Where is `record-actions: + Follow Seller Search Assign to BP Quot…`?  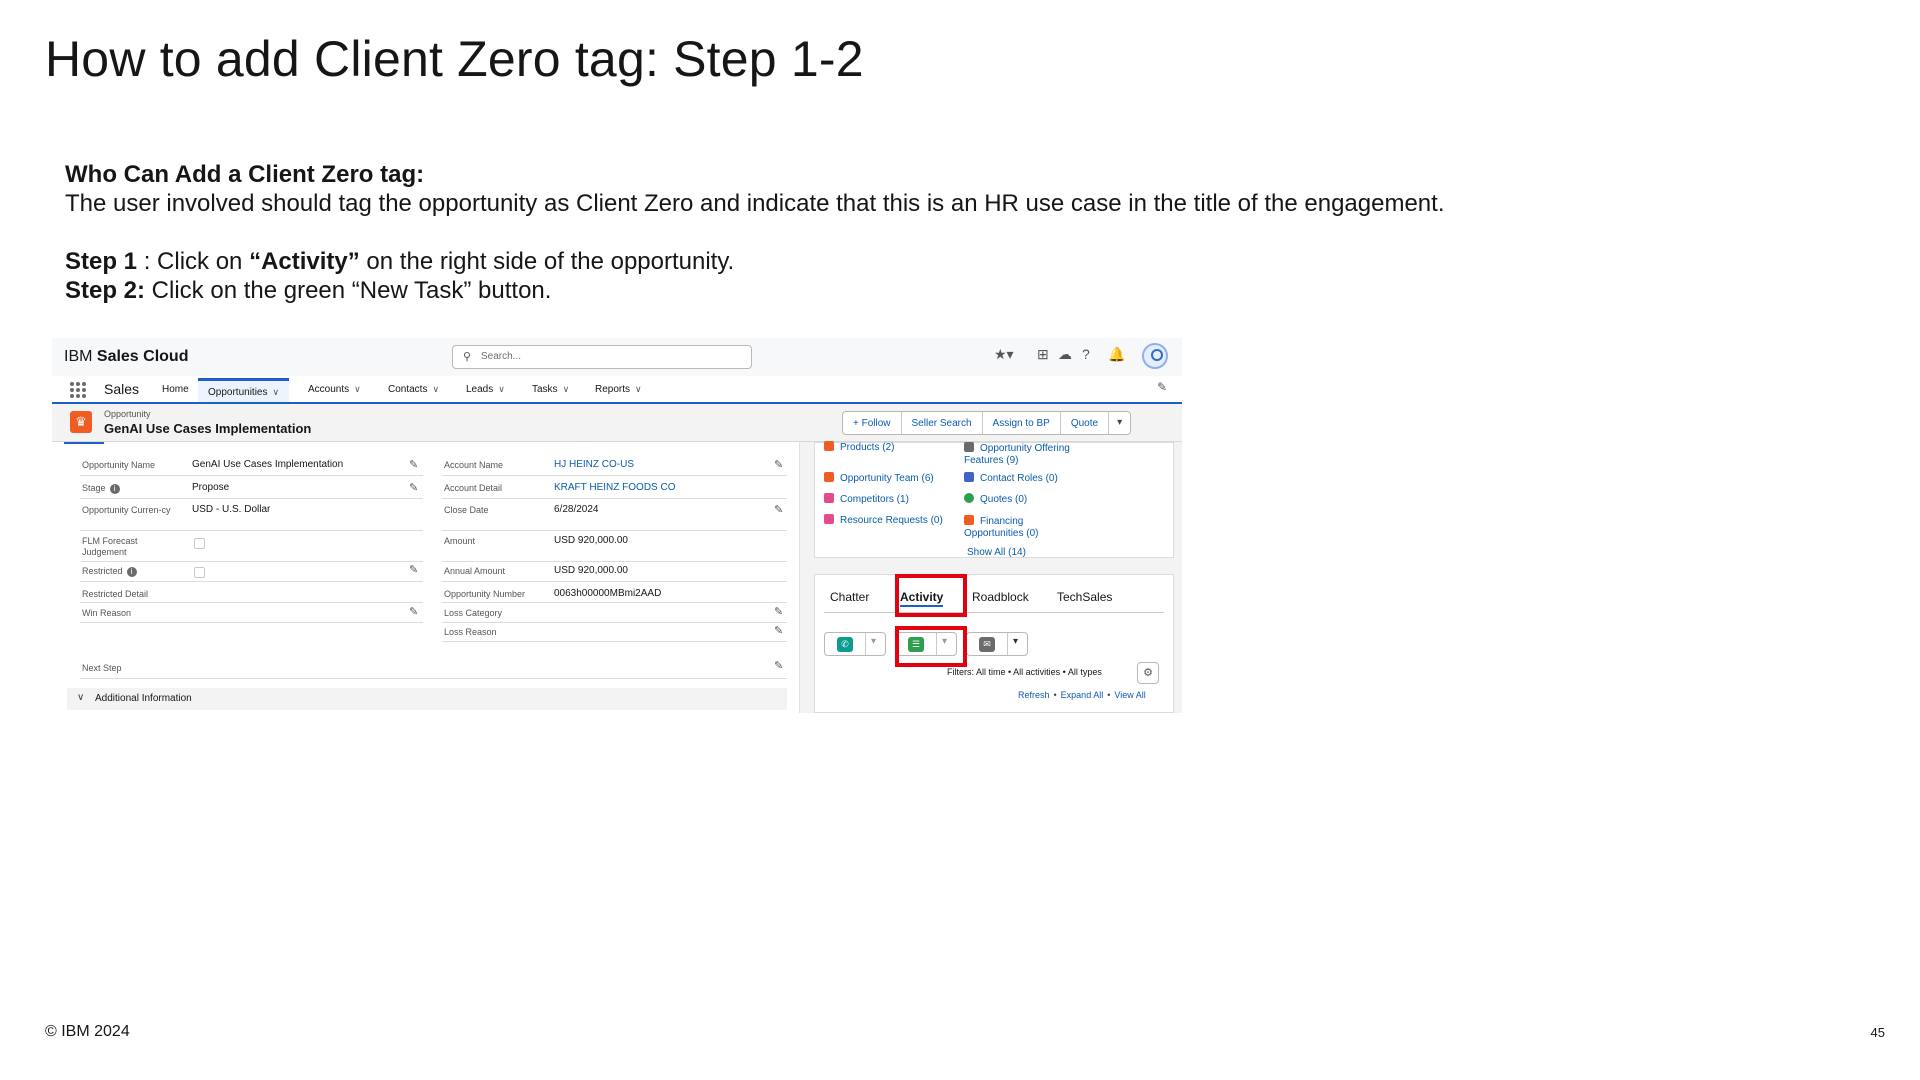 record-actions: + Follow Seller Search Assign to BP Quot… is located at coordinates (987, 423).